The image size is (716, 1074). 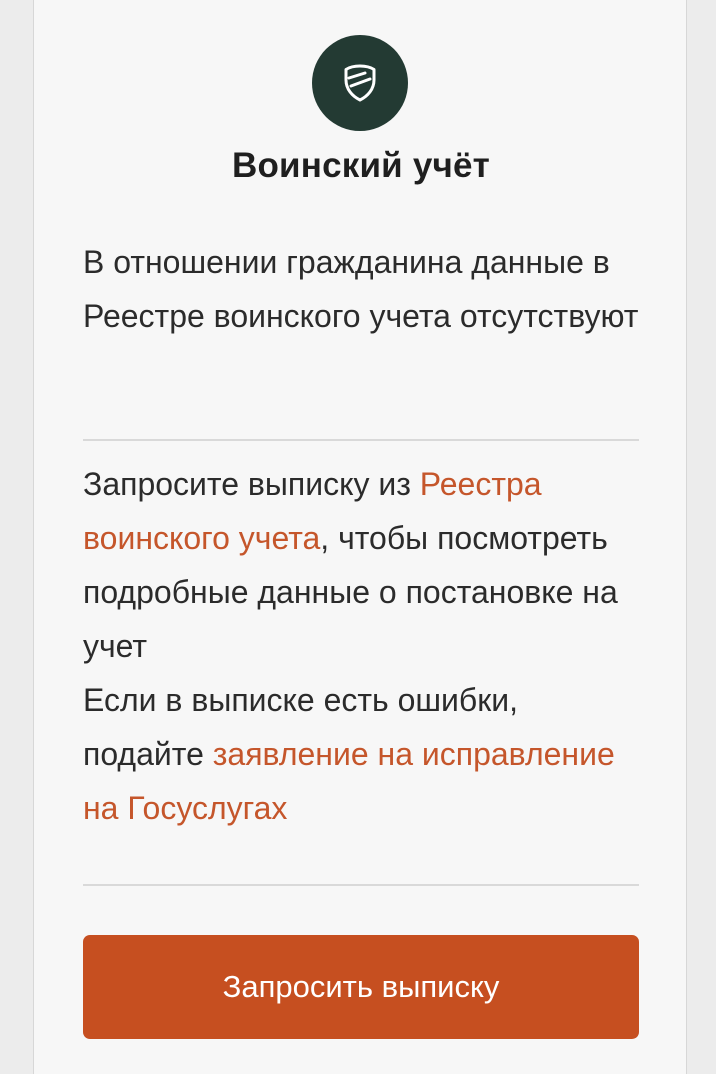 I want to click on request-extract-button: Запросить выписку, so click(x=361, y=987).